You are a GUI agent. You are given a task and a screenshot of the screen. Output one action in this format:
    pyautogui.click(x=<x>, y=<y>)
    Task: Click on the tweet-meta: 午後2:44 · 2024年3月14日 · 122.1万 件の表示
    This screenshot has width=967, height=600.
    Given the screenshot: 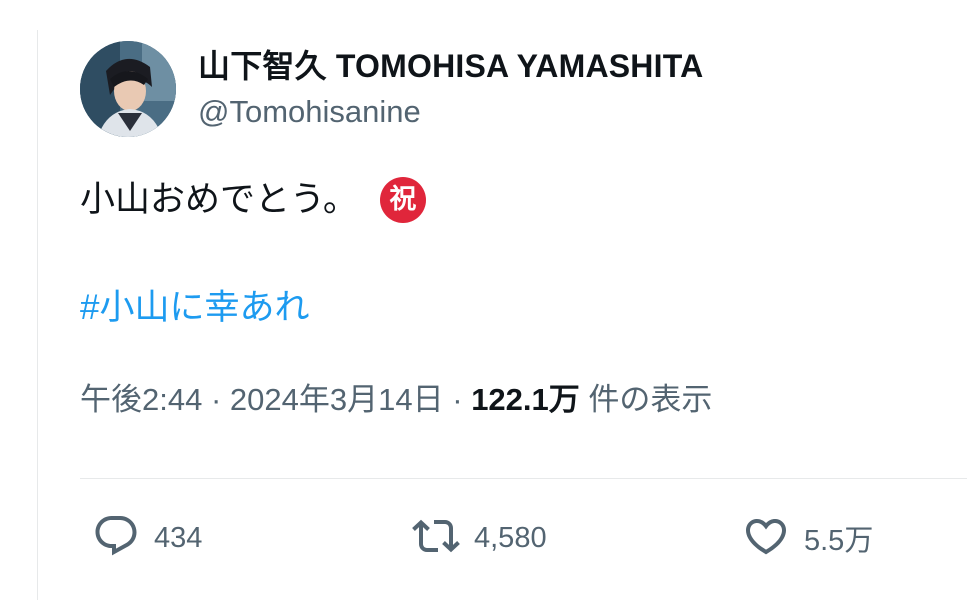 What is the action you would take?
    pyautogui.click(x=520, y=400)
    